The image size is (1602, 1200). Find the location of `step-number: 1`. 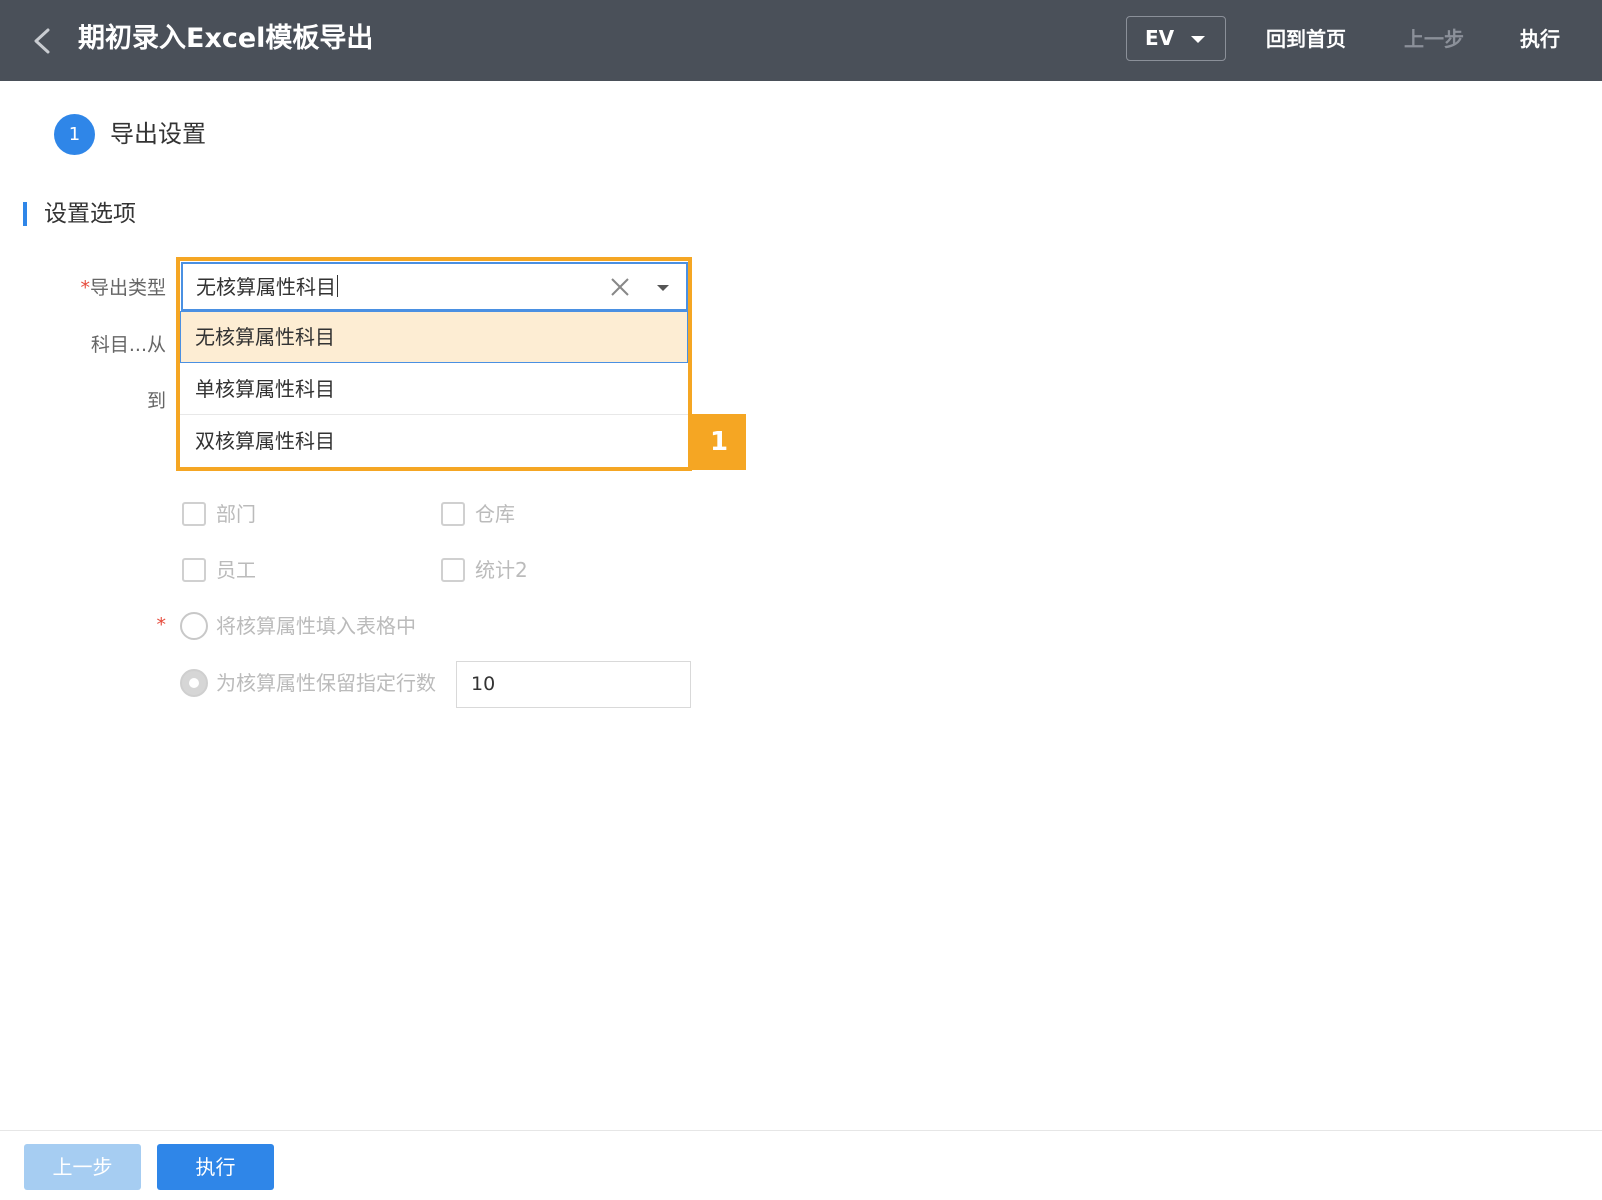

step-number: 1 is located at coordinates (74, 134).